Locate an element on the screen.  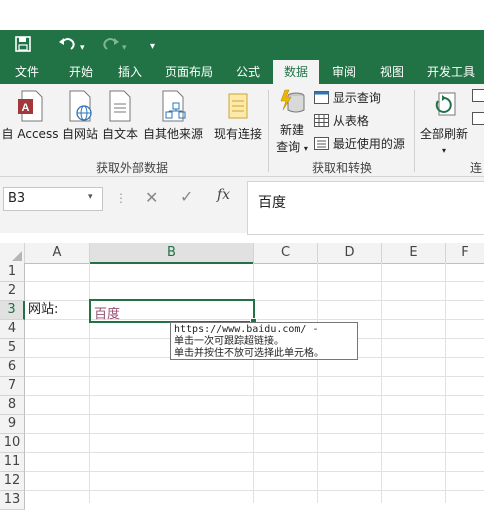
redo-icon is located at coordinates (110, 46).